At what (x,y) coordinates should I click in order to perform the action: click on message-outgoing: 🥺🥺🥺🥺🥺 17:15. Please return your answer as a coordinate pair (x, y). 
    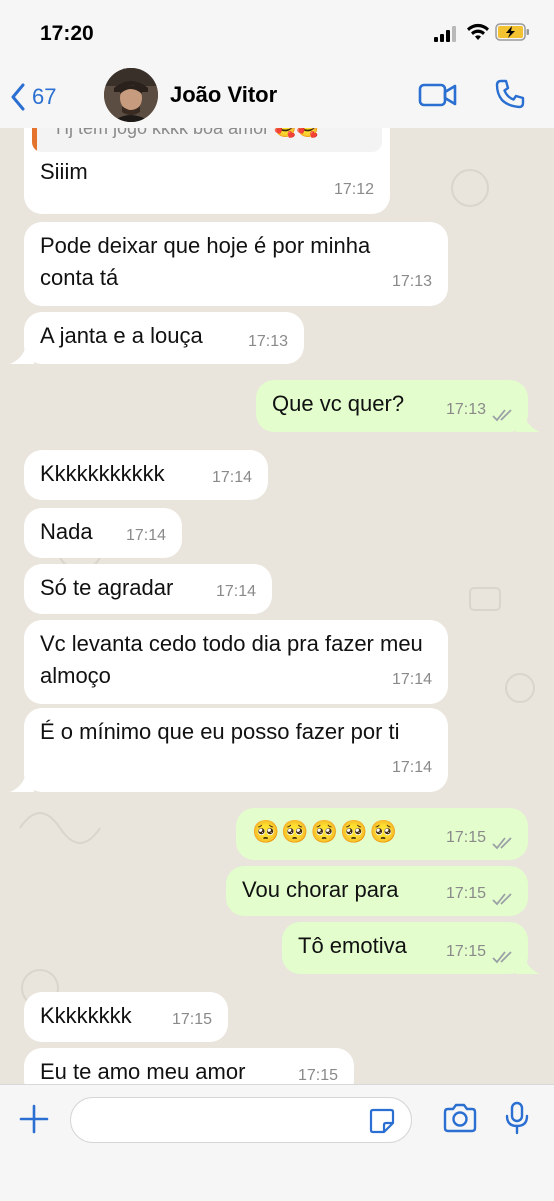
    Looking at the image, I should click on (382, 834).